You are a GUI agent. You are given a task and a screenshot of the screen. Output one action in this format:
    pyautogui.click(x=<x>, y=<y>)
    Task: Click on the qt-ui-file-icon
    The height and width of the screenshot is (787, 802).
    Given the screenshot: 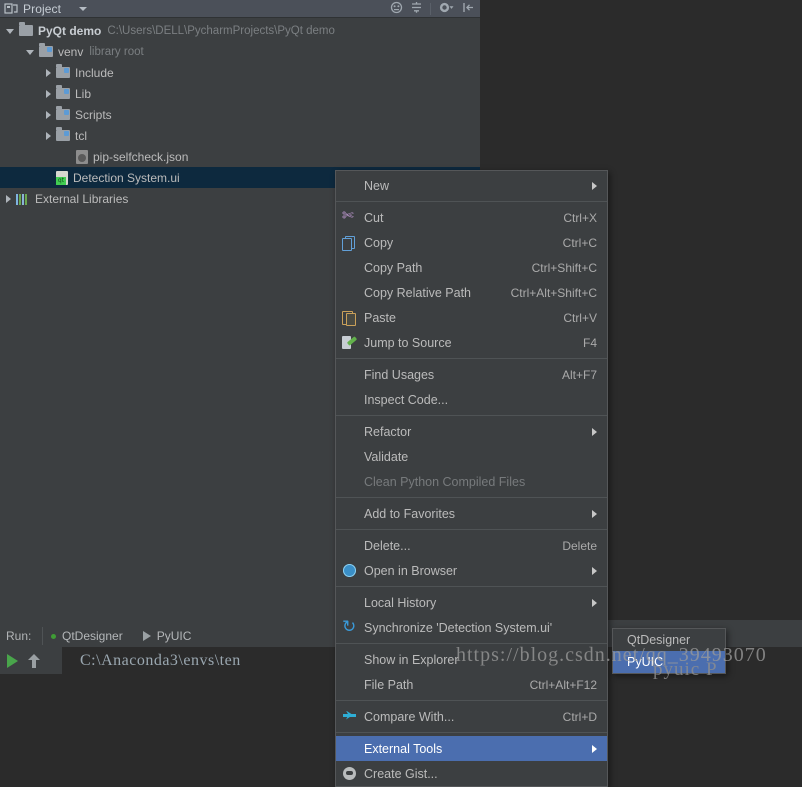 What is the action you would take?
    pyautogui.click(x=62, y=177)
    